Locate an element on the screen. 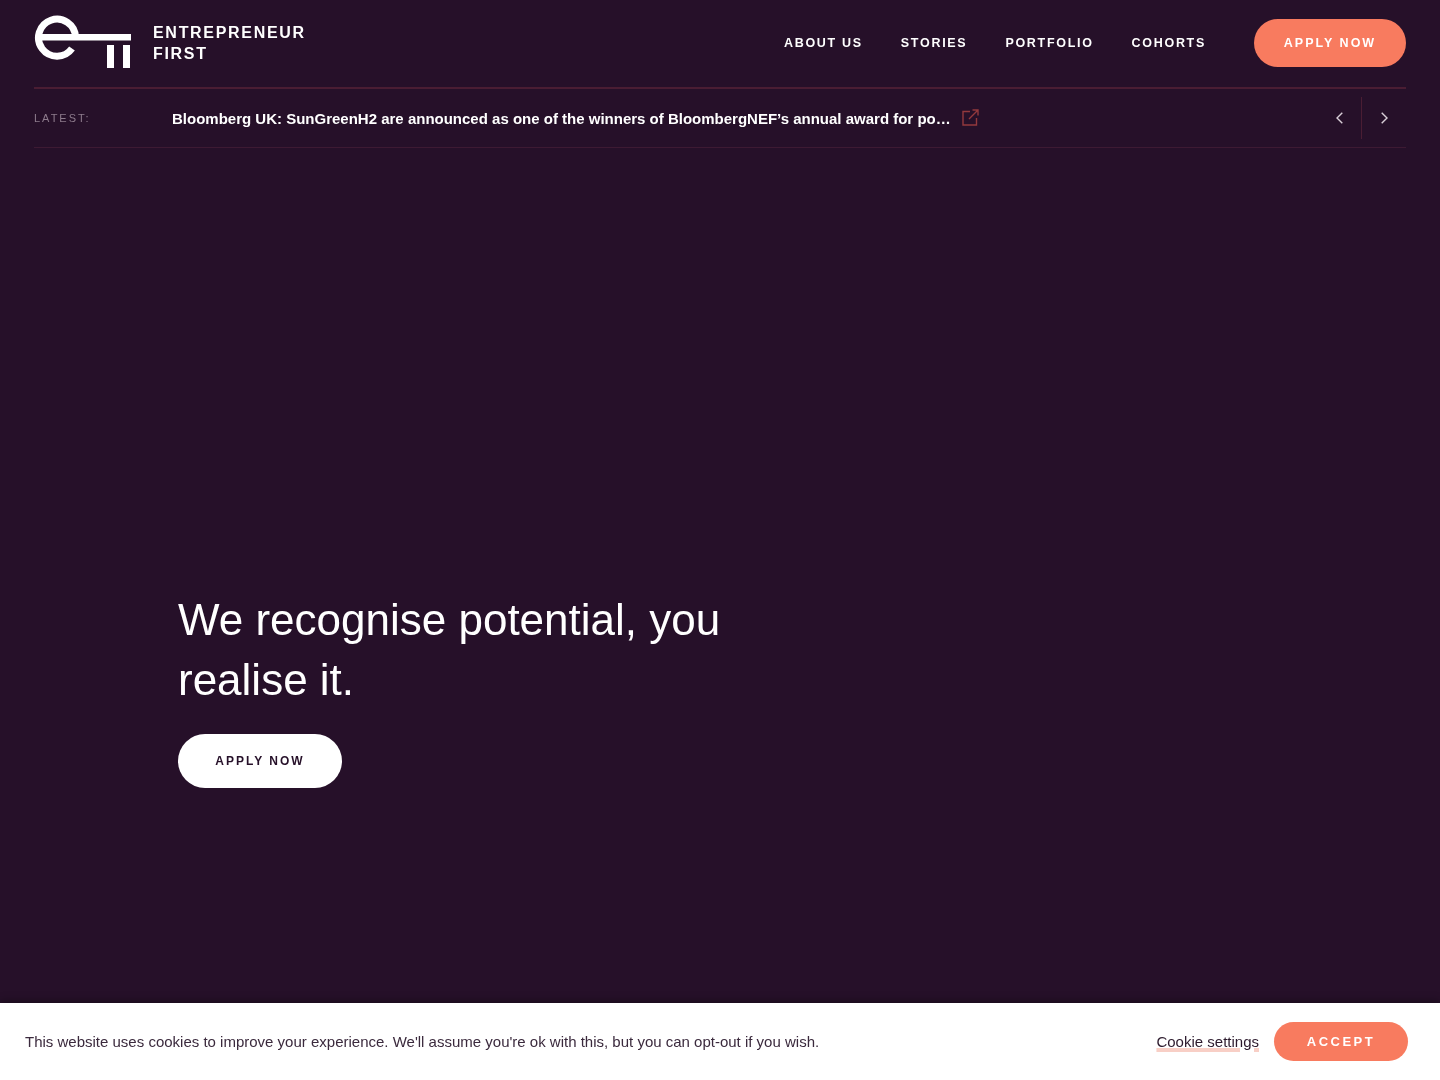 This screenshot has height=1080, width=1440. apply-now-button: APPLY NOW is located at coordinates (260, 761).